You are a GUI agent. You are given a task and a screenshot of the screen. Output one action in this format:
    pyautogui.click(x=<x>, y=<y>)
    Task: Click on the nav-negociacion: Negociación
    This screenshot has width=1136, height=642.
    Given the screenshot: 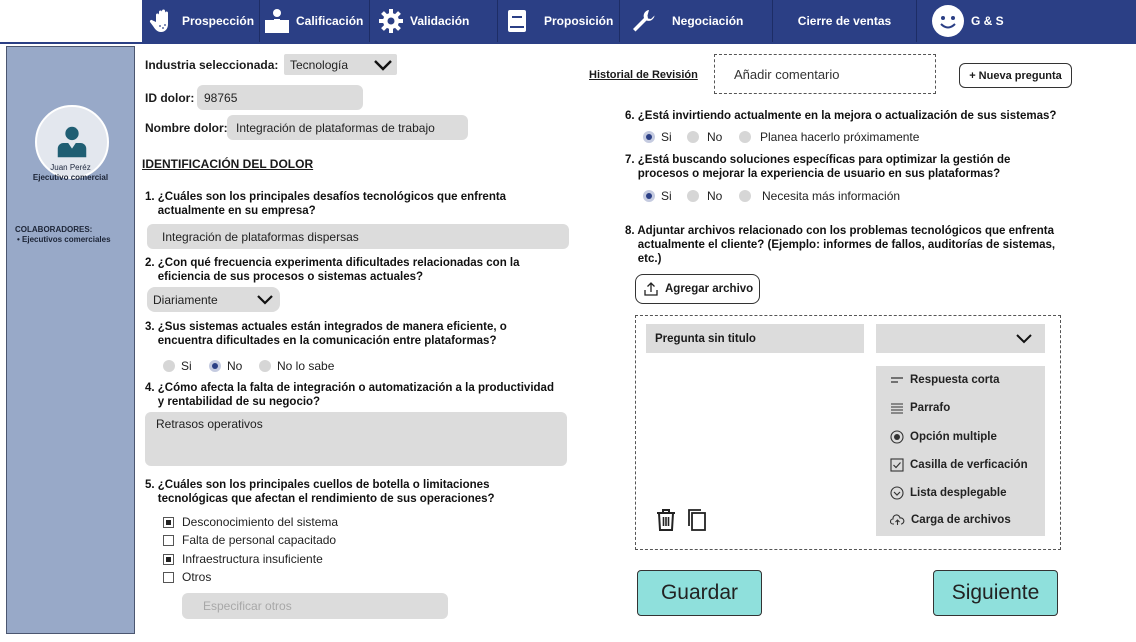 What is the action you would take?
    pyautogui.click(x=696, y=21)
    